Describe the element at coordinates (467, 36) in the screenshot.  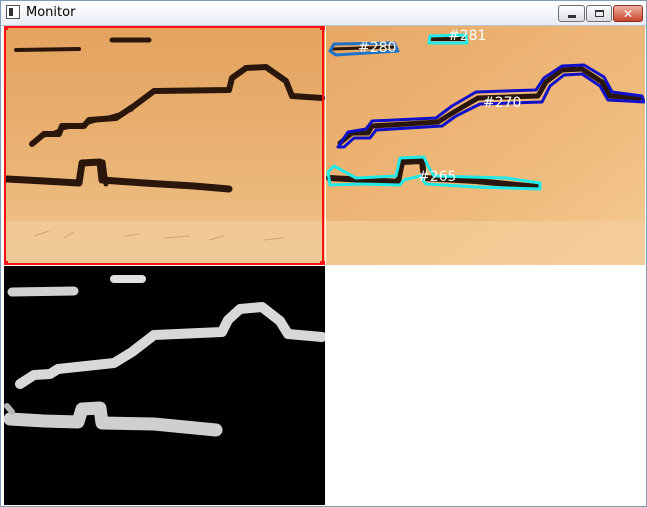
I see `tracked-object-label: #281` at that location.